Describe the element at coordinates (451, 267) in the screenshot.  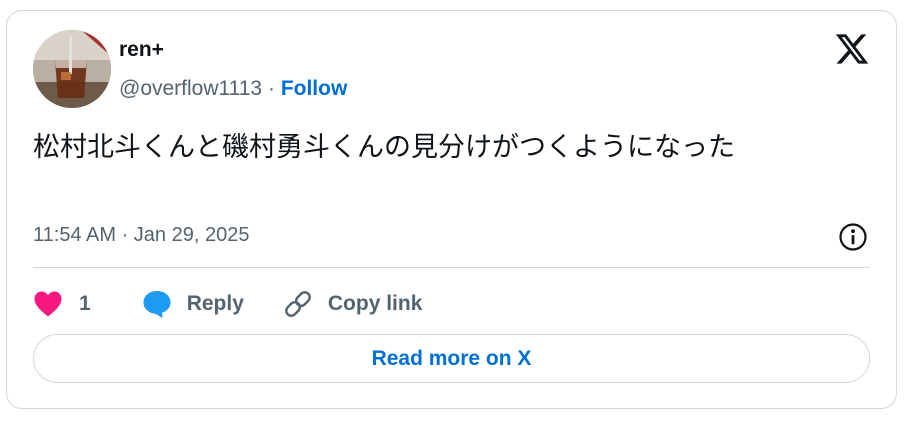
I see `divider` at that location.